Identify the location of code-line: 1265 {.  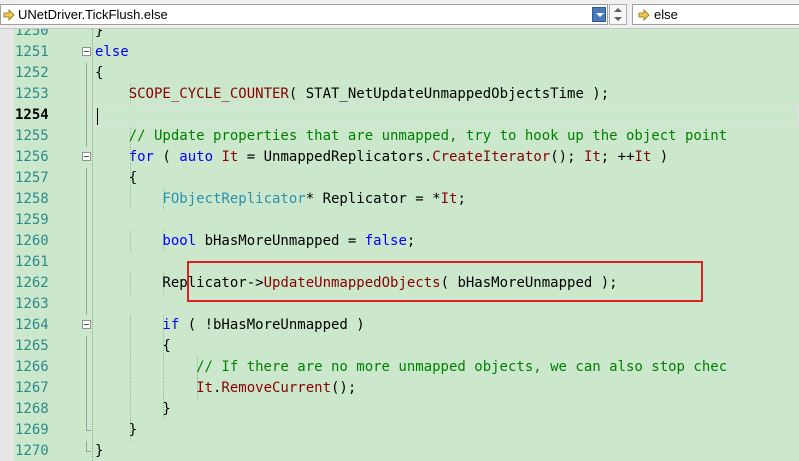
(399, 346).